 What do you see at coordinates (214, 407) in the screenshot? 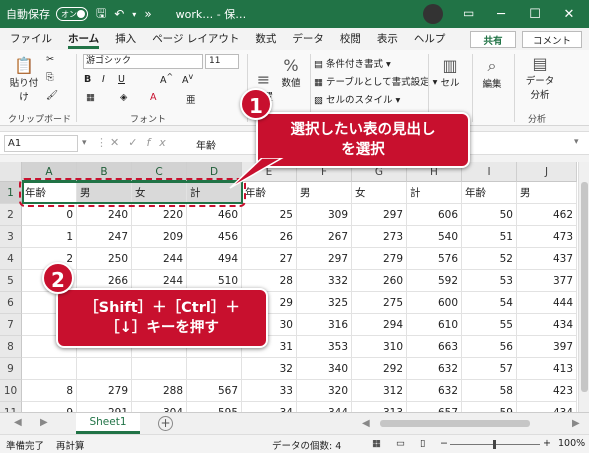
I see `cell-d11: 595` at bounding box center [214, 407].